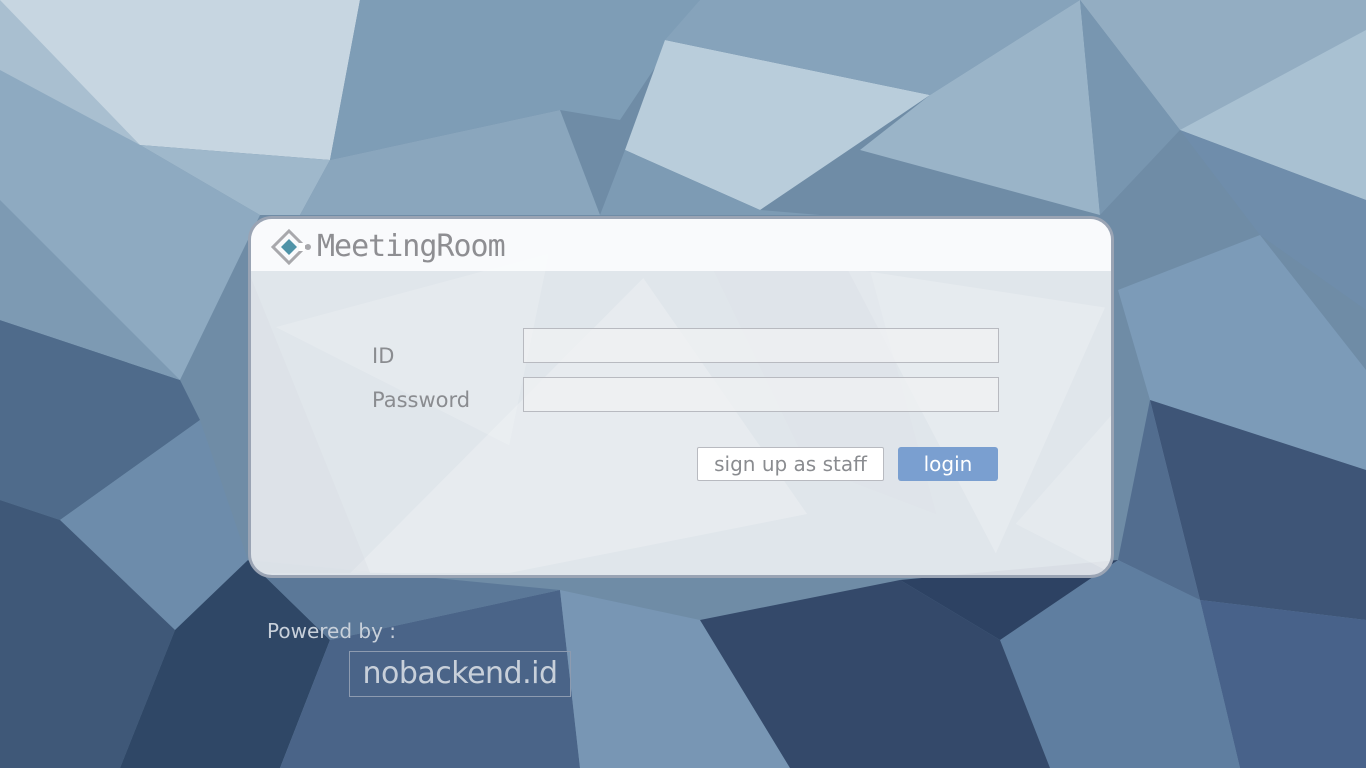 This screenshot has width=1366, height=768. What do you see at coordinates (761, 345) in the screenshot?
I see `id-input` at bounding box center [761, 345].